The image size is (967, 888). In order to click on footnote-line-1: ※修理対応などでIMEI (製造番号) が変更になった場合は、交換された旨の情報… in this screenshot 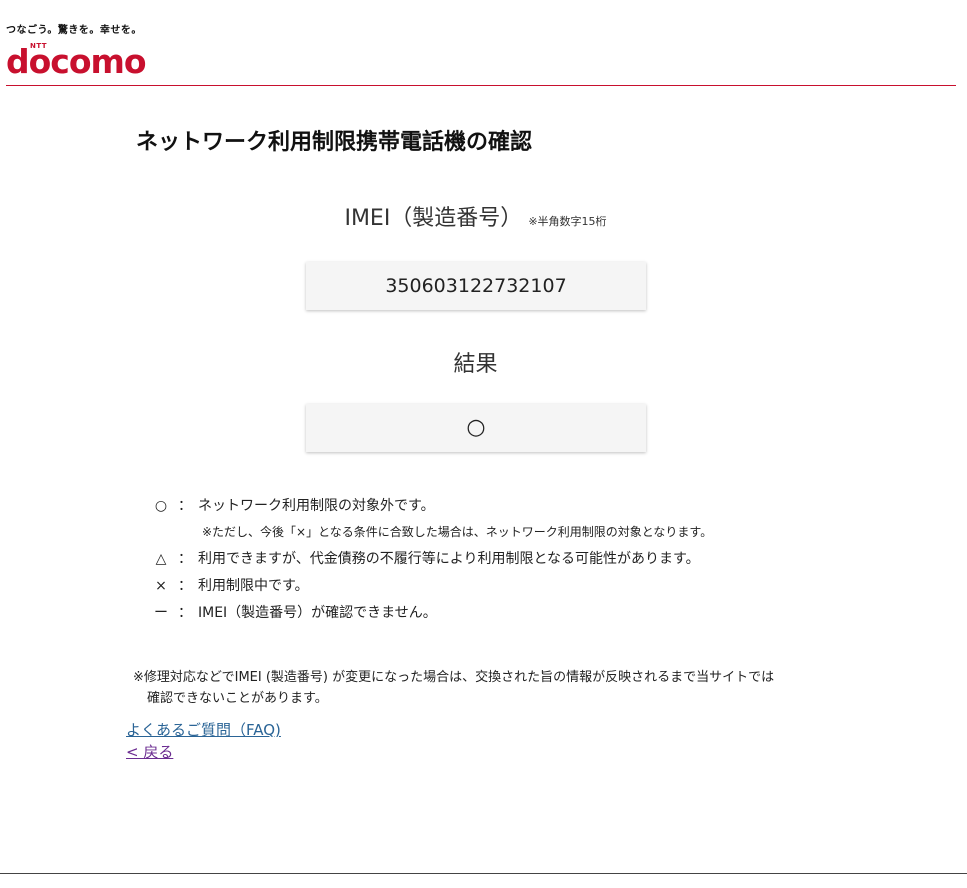, I will do `click(454, 677)`.